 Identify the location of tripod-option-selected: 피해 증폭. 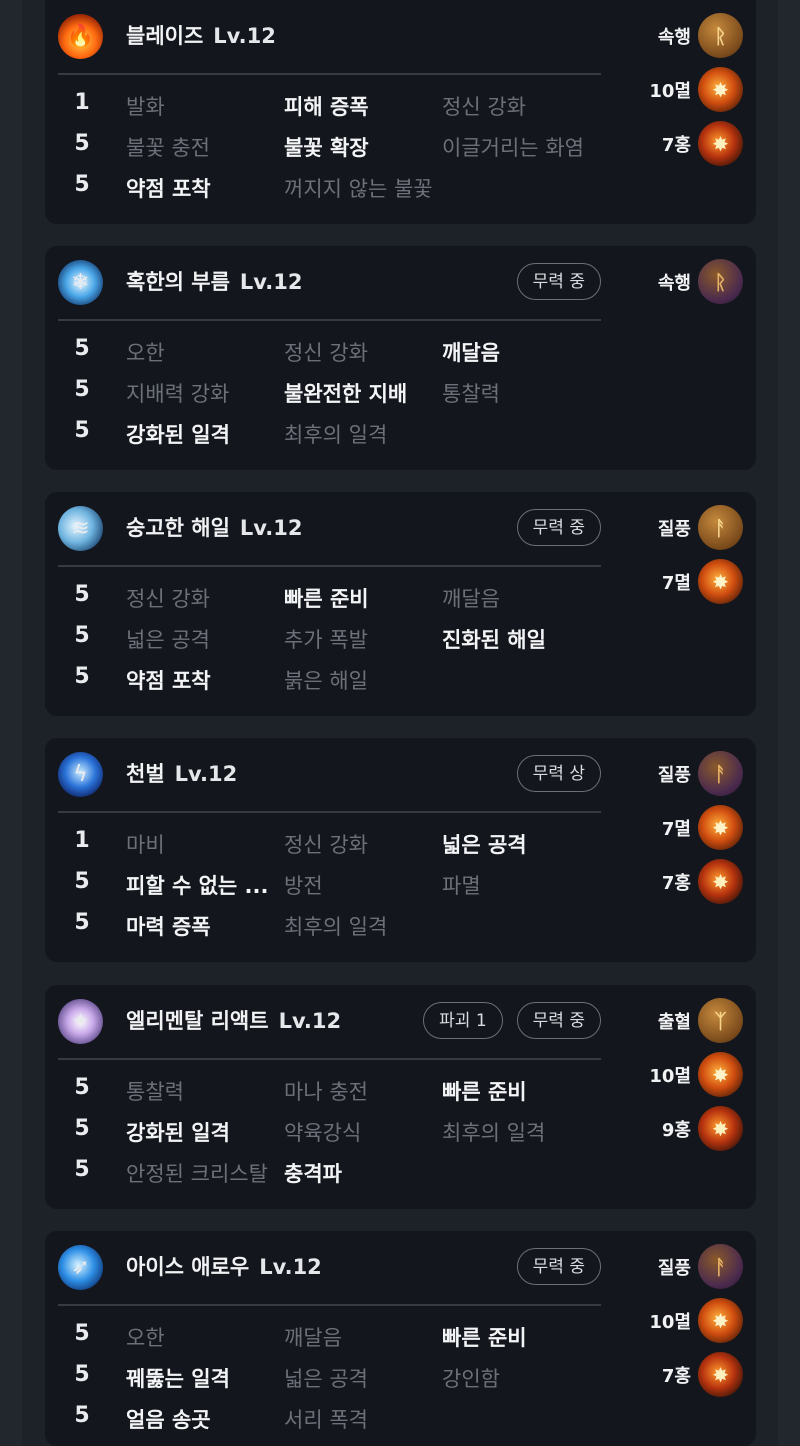
(326, 107).